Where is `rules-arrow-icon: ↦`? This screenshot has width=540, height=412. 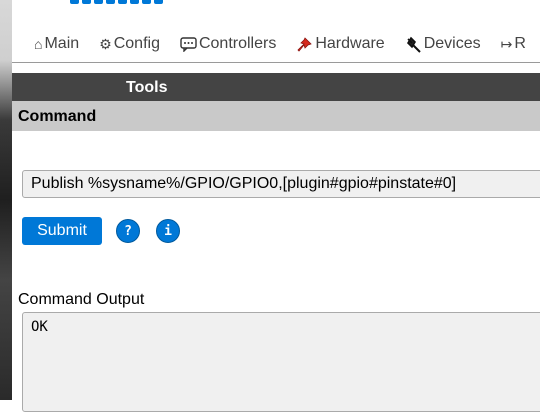 rules-arrow-icon: ↦ is located at coordinates (506, 43).